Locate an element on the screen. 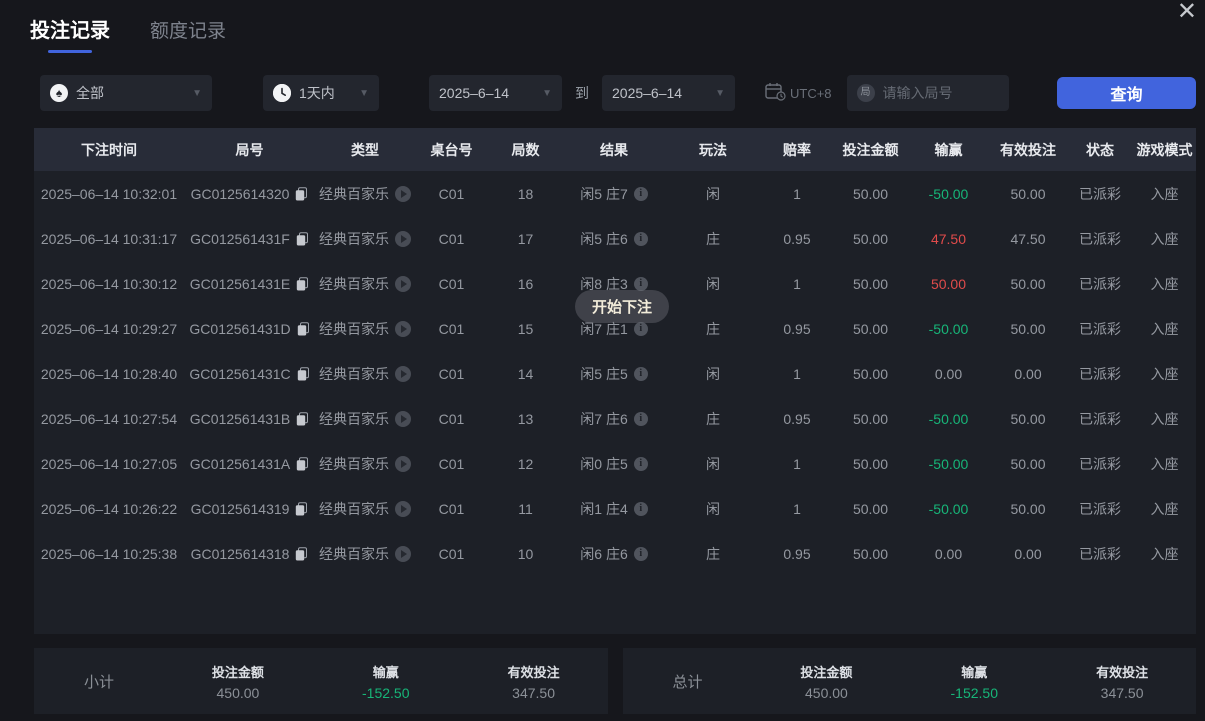 This screenshot has height=721, width=1205. round-count: 17 is located at coordinates (525, 239).